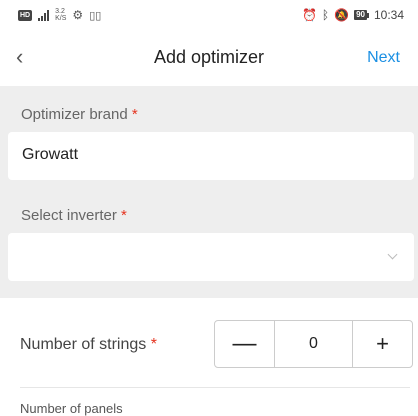  I want to click on brand-label-text: Optimizer brand, so click(74, 114).